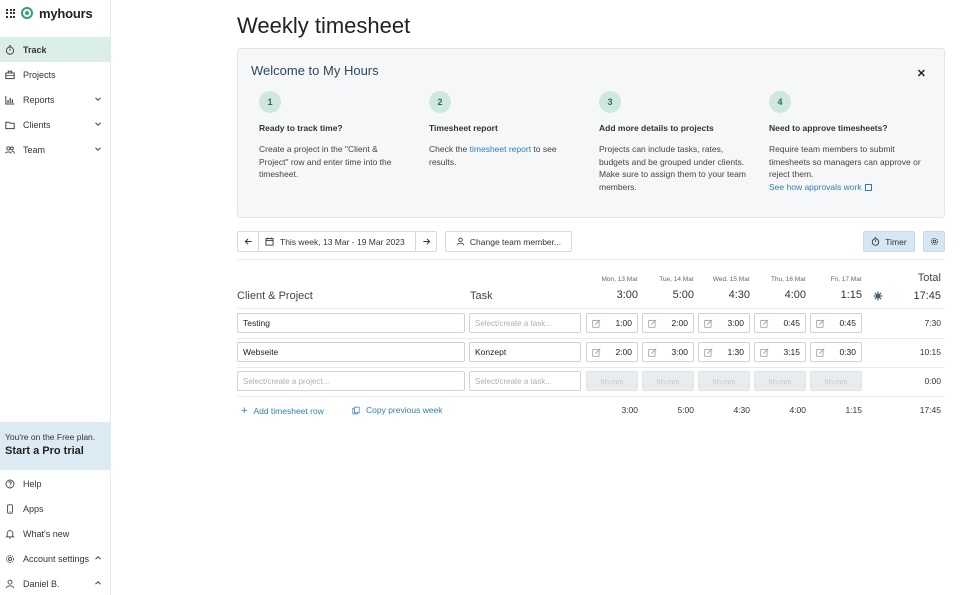 The image size is (960, 595). What do you see at coordinates (612, 323) in the screenshot?
I see `time-cell: 1:00` at bounding box center [612, 323].